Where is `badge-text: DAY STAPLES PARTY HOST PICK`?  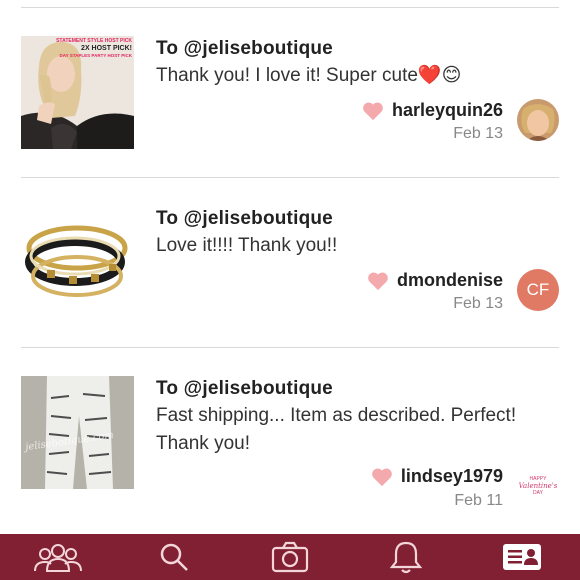
badge-text: DAY STAPLES PARTY HOST PICK is located at coordinates (95, 55).